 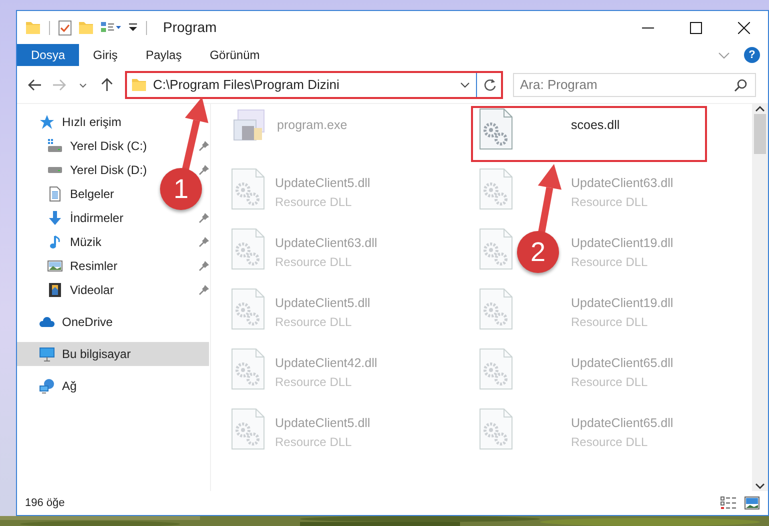 What do you see at coordinates (314, 84) in the screenshot?
I see `address-bar: C:\Program Files\Program Dizini` at bounding box center [314, 84].